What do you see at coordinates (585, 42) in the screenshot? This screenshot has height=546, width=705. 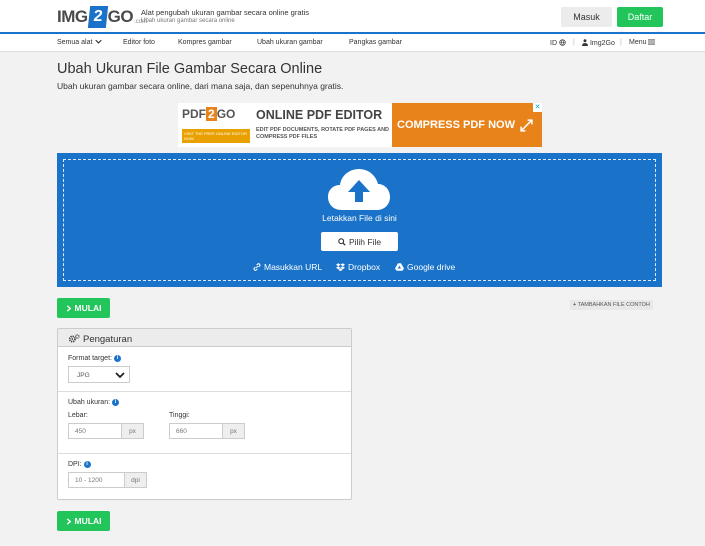 I see `user-icon` at bounding box center [585, 42].